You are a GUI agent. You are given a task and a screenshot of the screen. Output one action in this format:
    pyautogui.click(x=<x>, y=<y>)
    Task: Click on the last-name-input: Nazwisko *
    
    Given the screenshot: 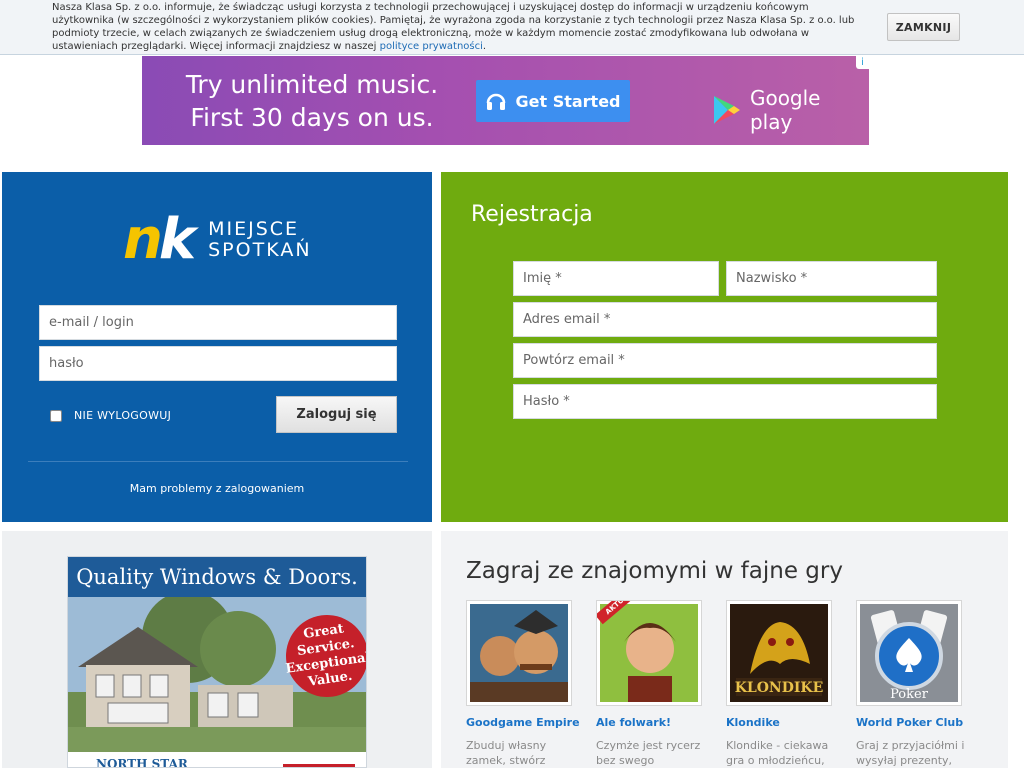 What is the action you would take?
    pyautogui.click(x=831, y=278)
    